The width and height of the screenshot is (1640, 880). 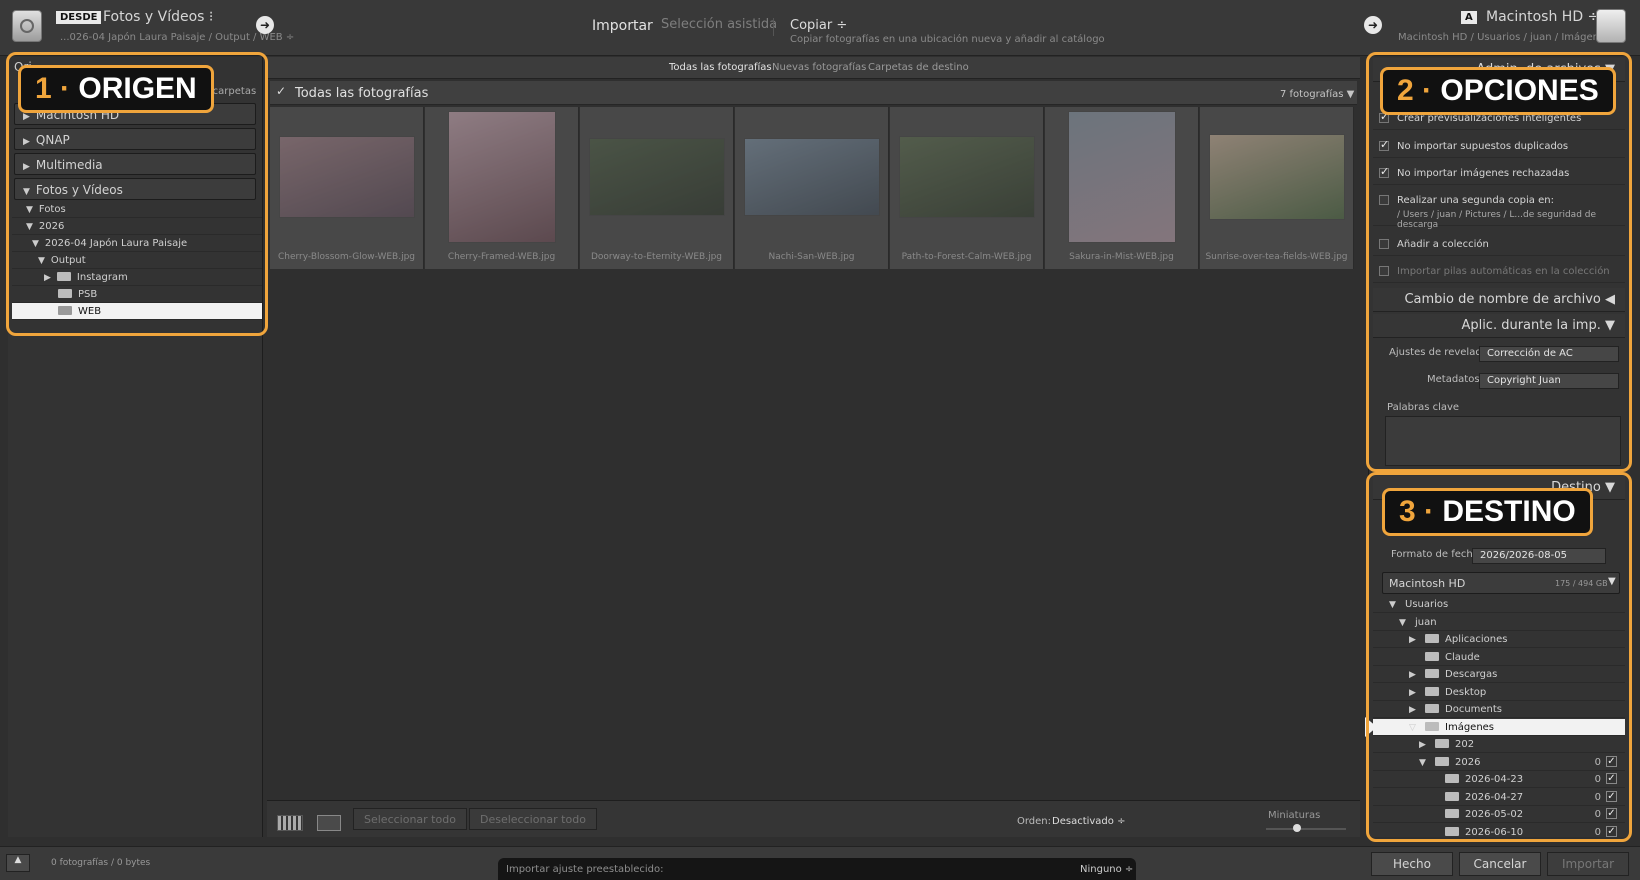 What do you see at coordinates (813, 93) in the screenshot?
I see `grid-header` at bounding box center [813, 93].